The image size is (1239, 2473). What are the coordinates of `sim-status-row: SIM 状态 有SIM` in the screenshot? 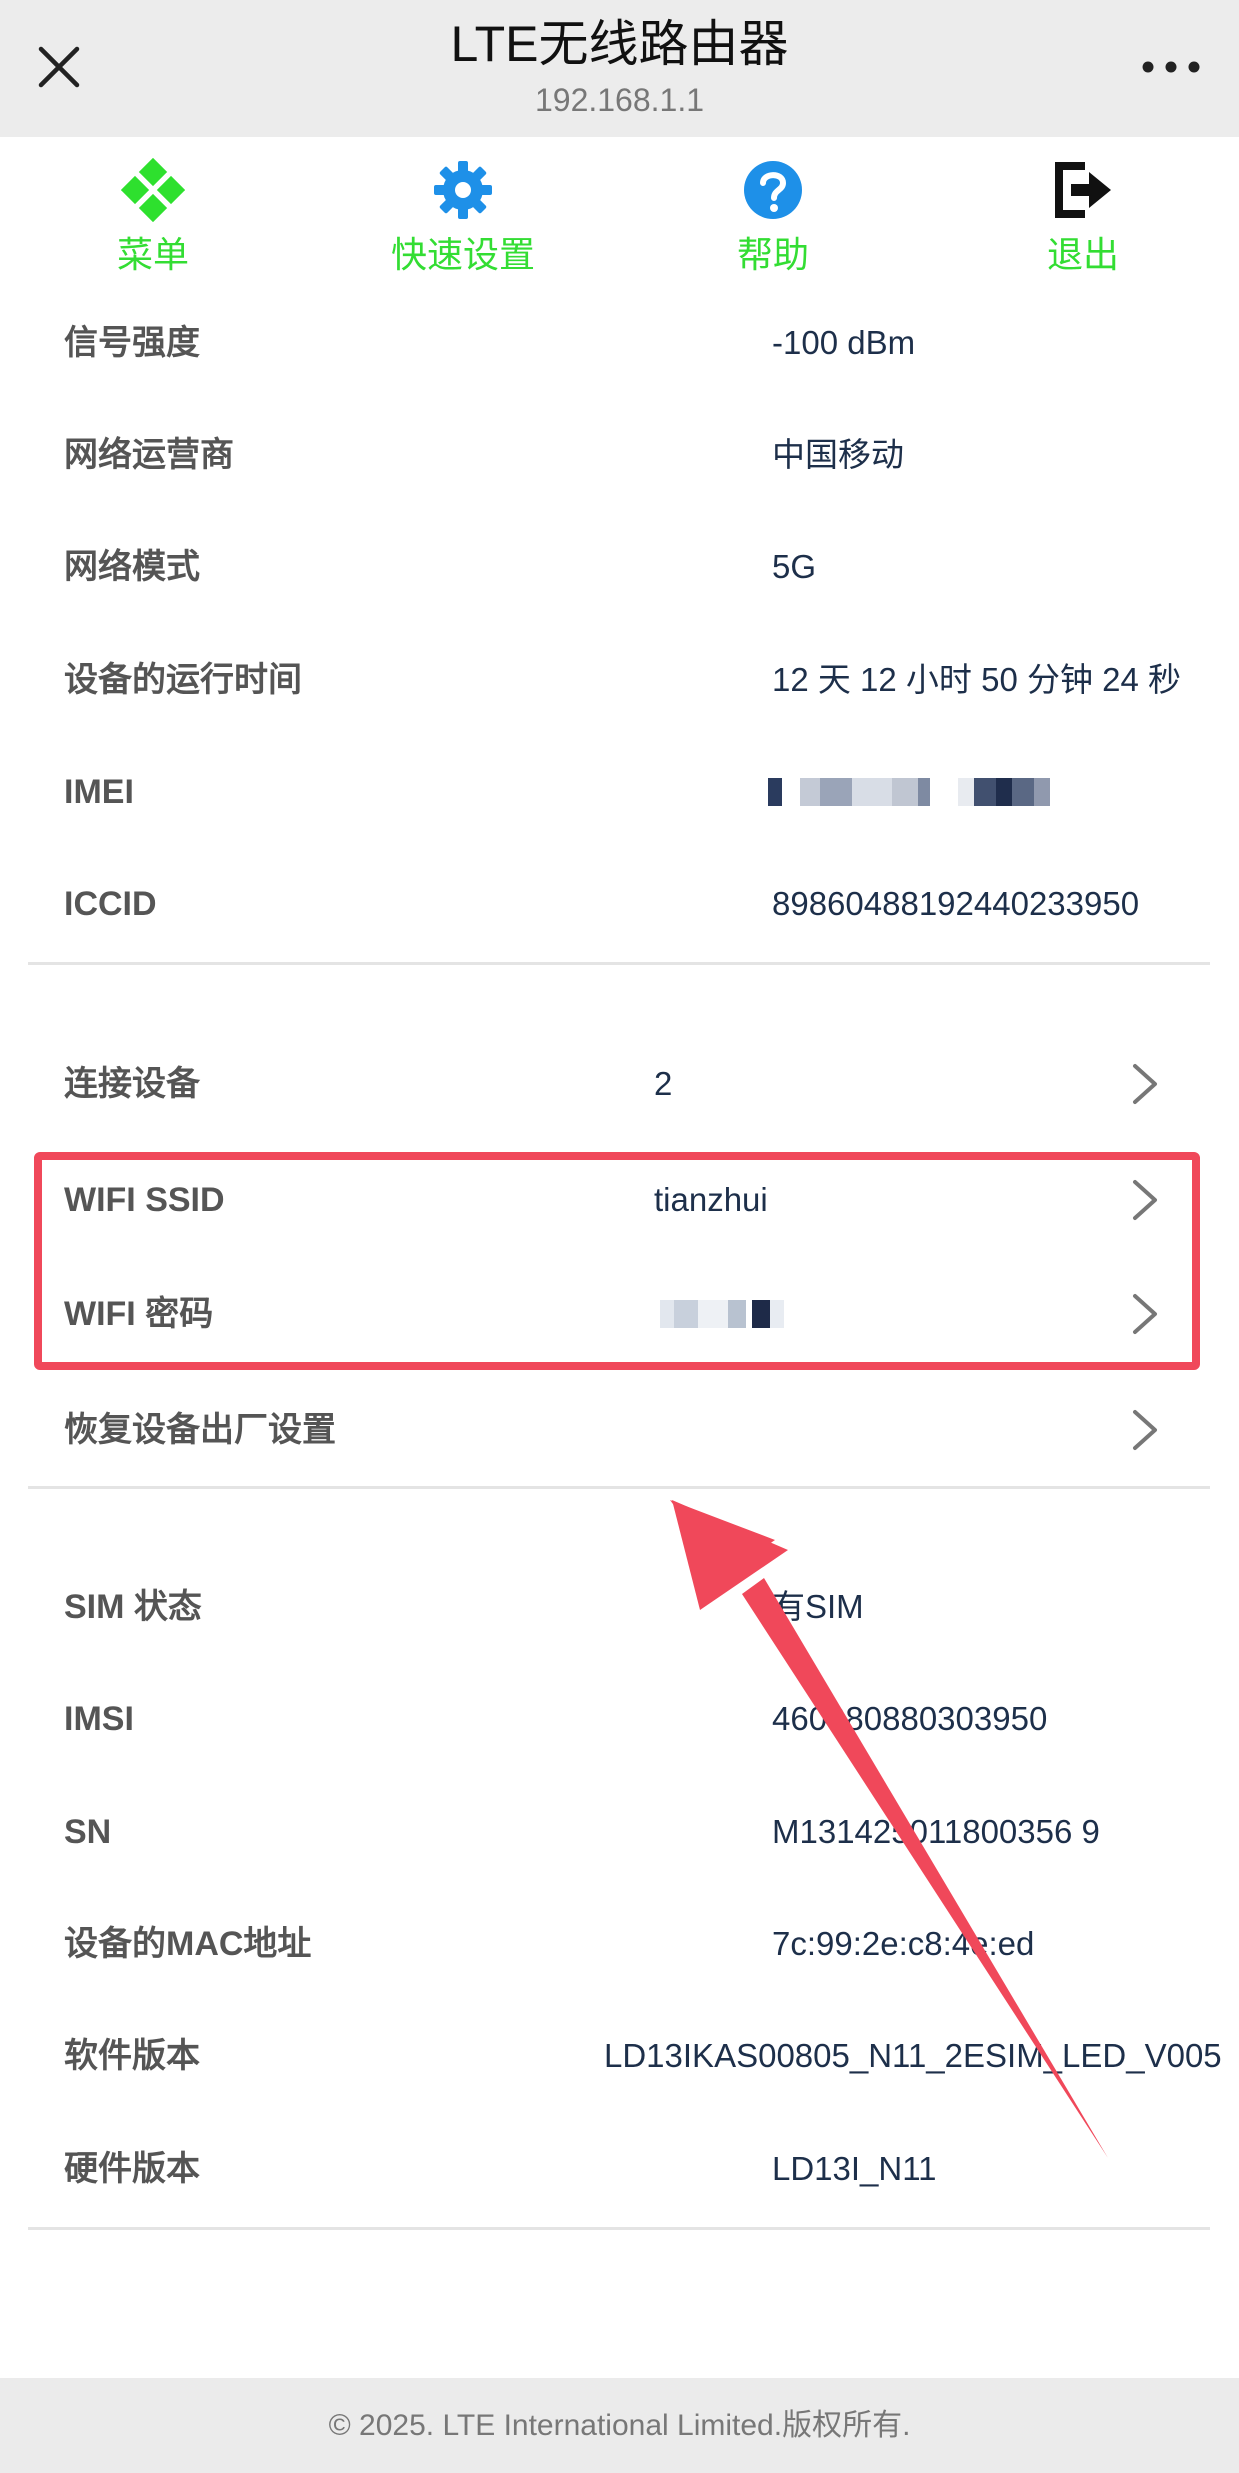 It's located at (619, 1607).